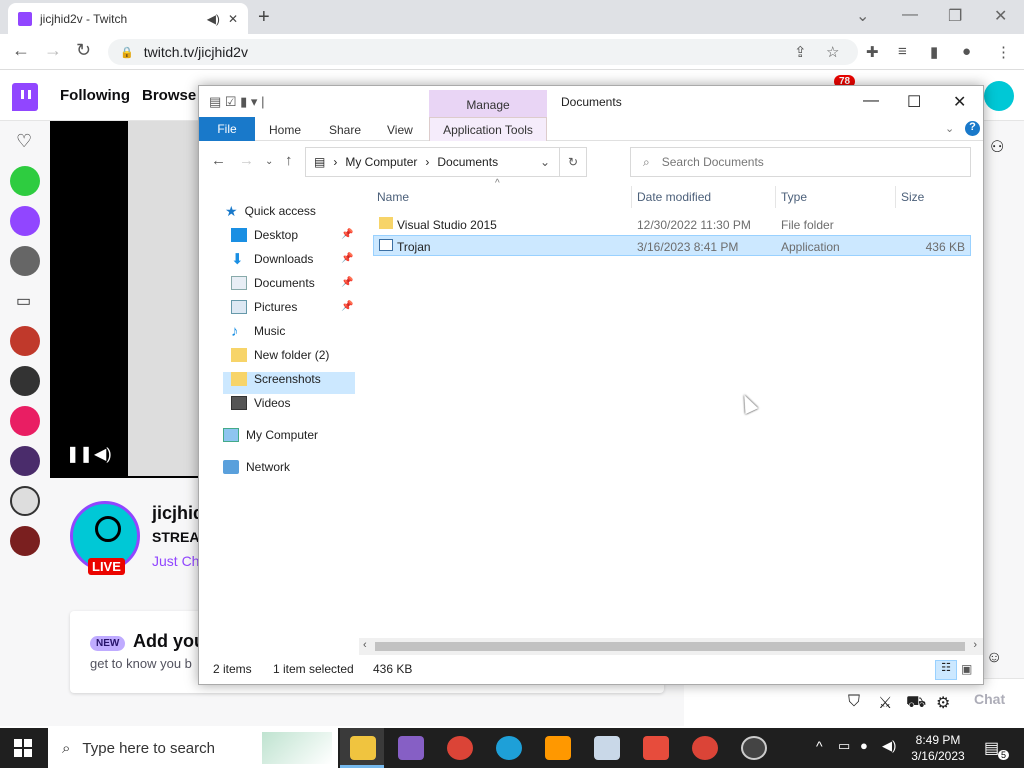 The width and height of the screenshot is (1024, 768). Describe the element at coordinates (95, 95) in the screenshot. I see `nav-following: Following` at that location.